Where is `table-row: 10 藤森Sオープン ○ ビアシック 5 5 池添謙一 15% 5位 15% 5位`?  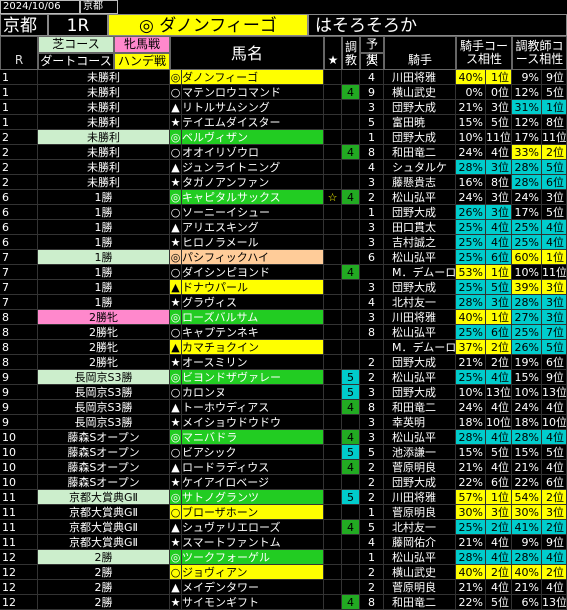 table-row: 10 藤森Sオープン ○ ビアシック 5 5 池添謙一 15% 5位 15% 5位 is located at coordinates (283, 452).